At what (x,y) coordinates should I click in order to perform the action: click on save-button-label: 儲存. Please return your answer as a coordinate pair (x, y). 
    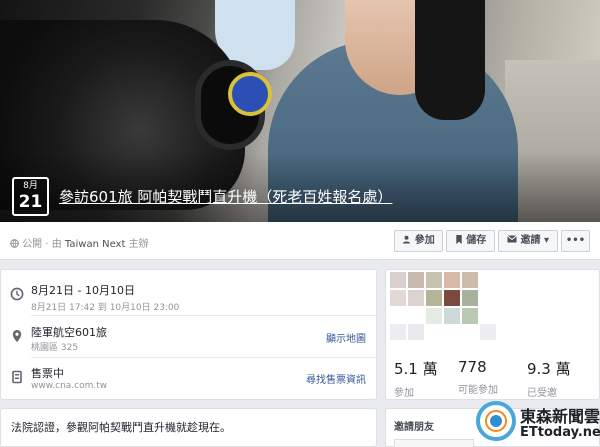
    Looking at the image, I should click on (476, 240).